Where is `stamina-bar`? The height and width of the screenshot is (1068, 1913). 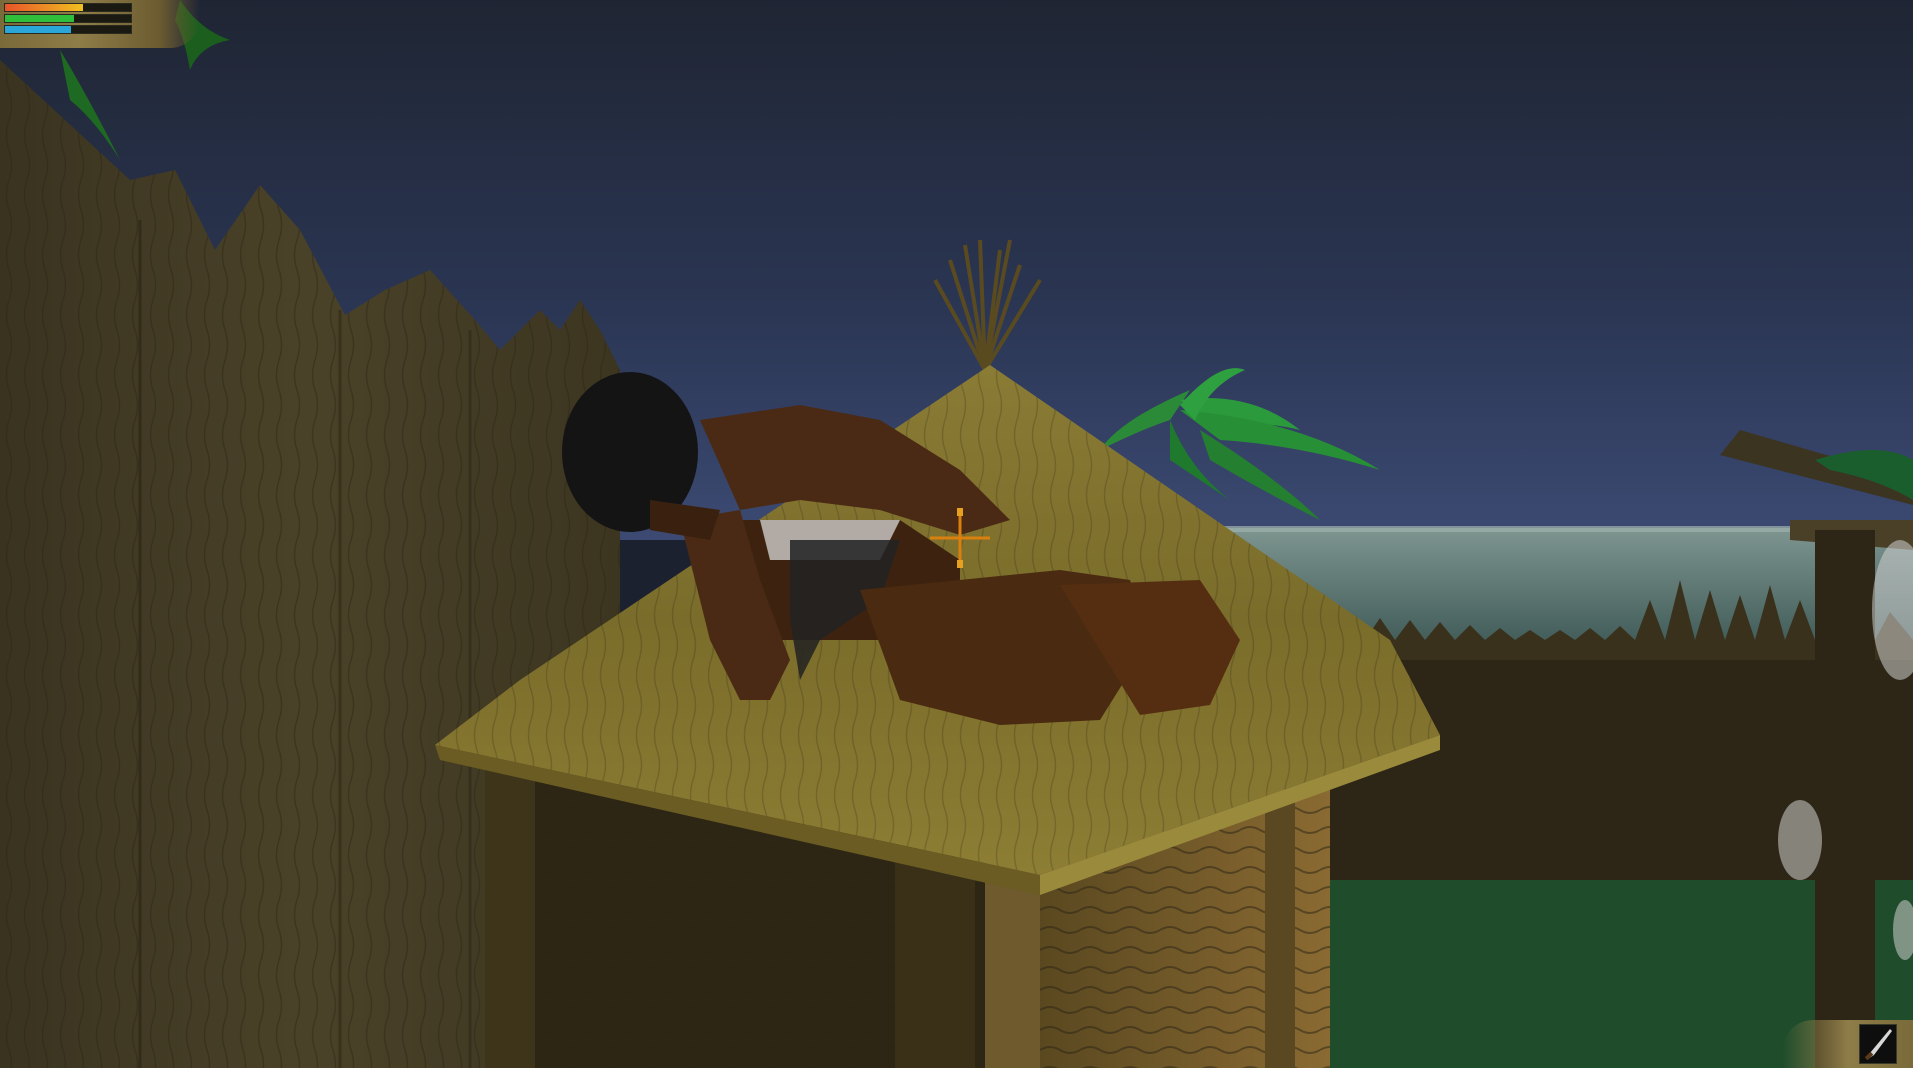 stamina-bar is located at coordinates (68, 18).